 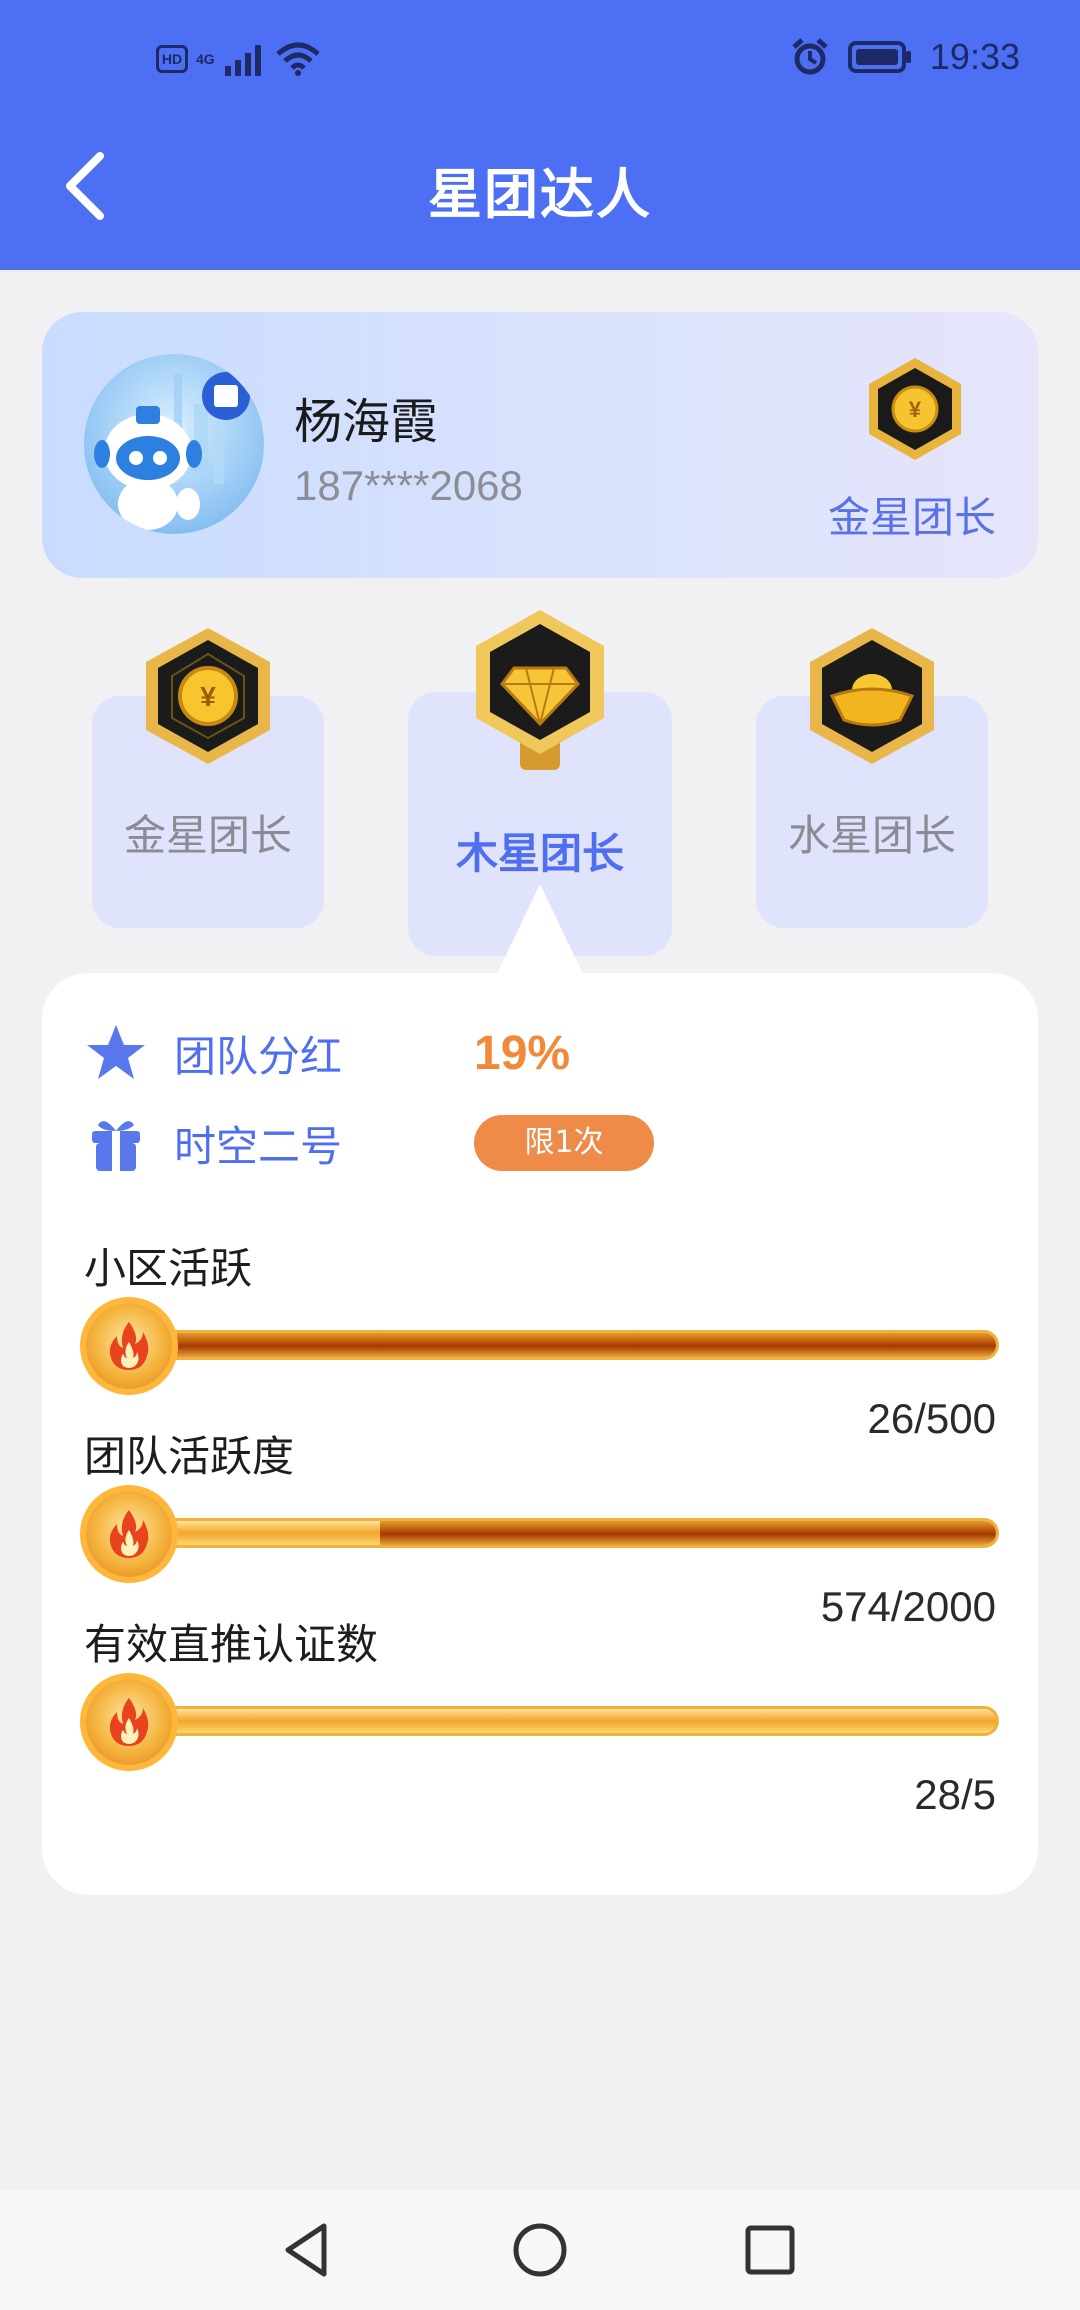 I want to click on progress-title: 有效直推认证数, so click(x=231, y=1644).